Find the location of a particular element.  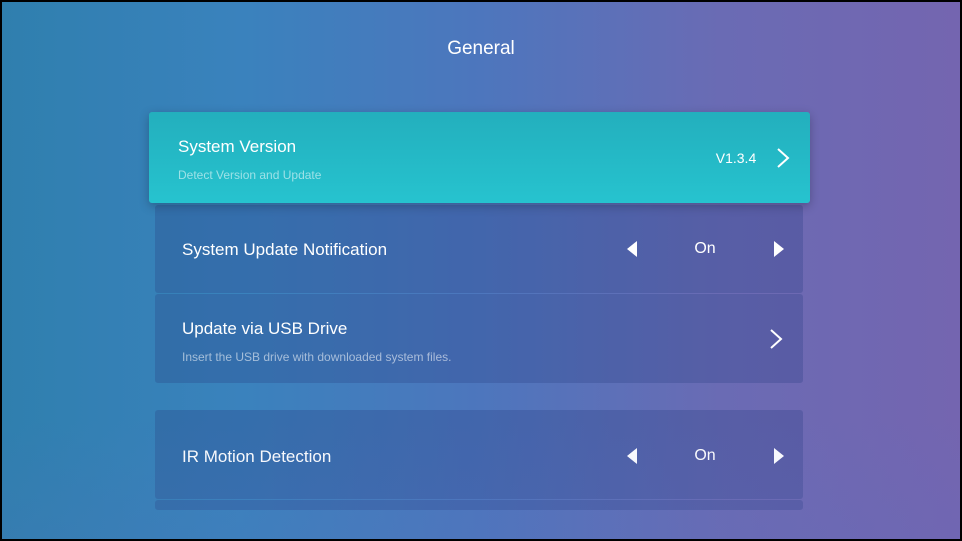

menu-item-label: IR Motion Detection is located at coordinates (257, 456).